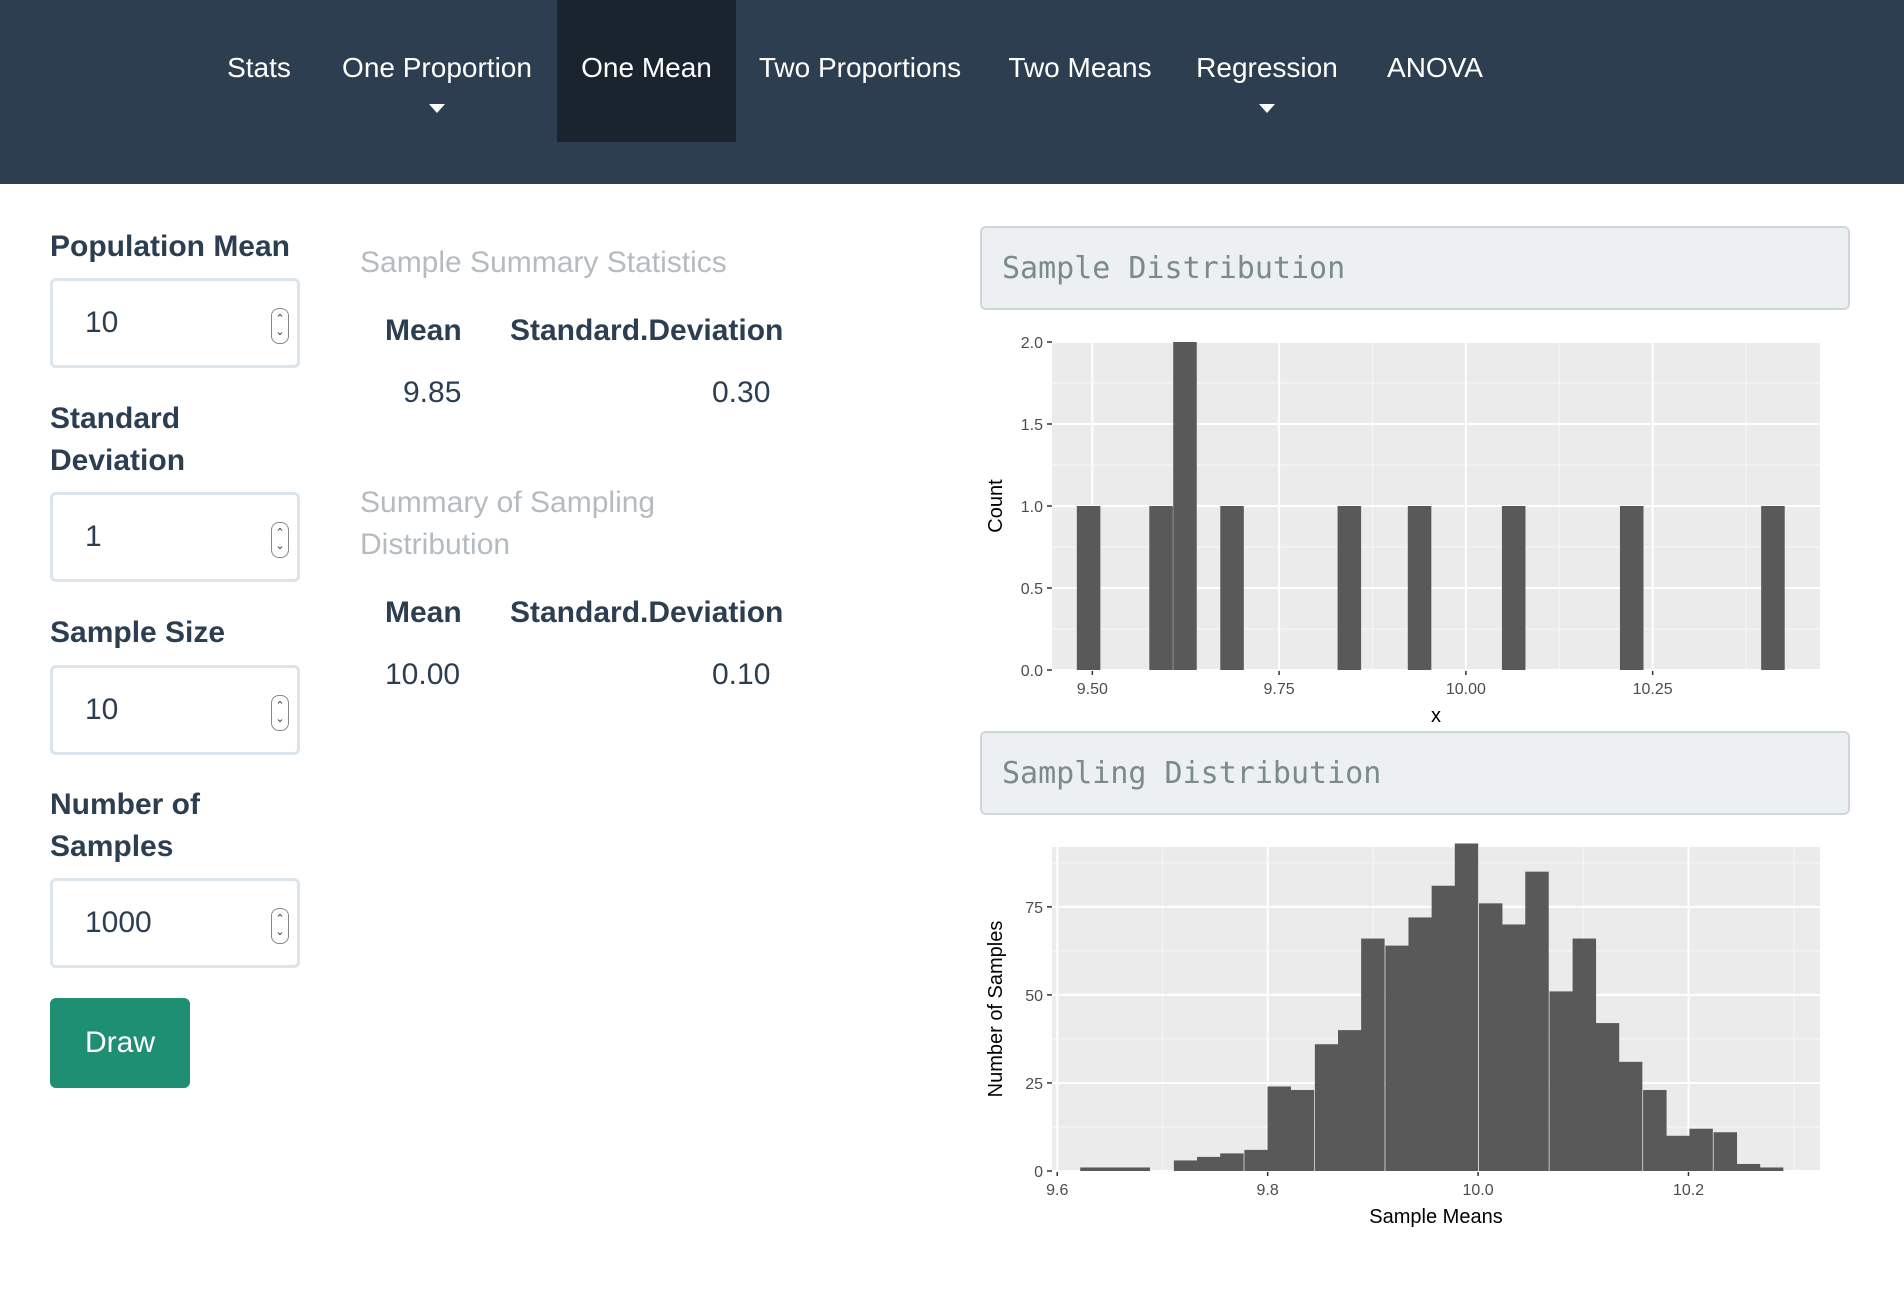 The width and height of the screenshot is (1904, 1294). I want to click on sample-size-label: Sample Size, so click(138, 632).